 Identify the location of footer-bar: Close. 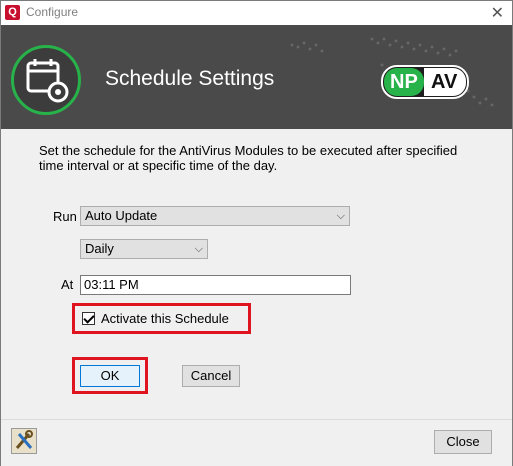
(256, 442).